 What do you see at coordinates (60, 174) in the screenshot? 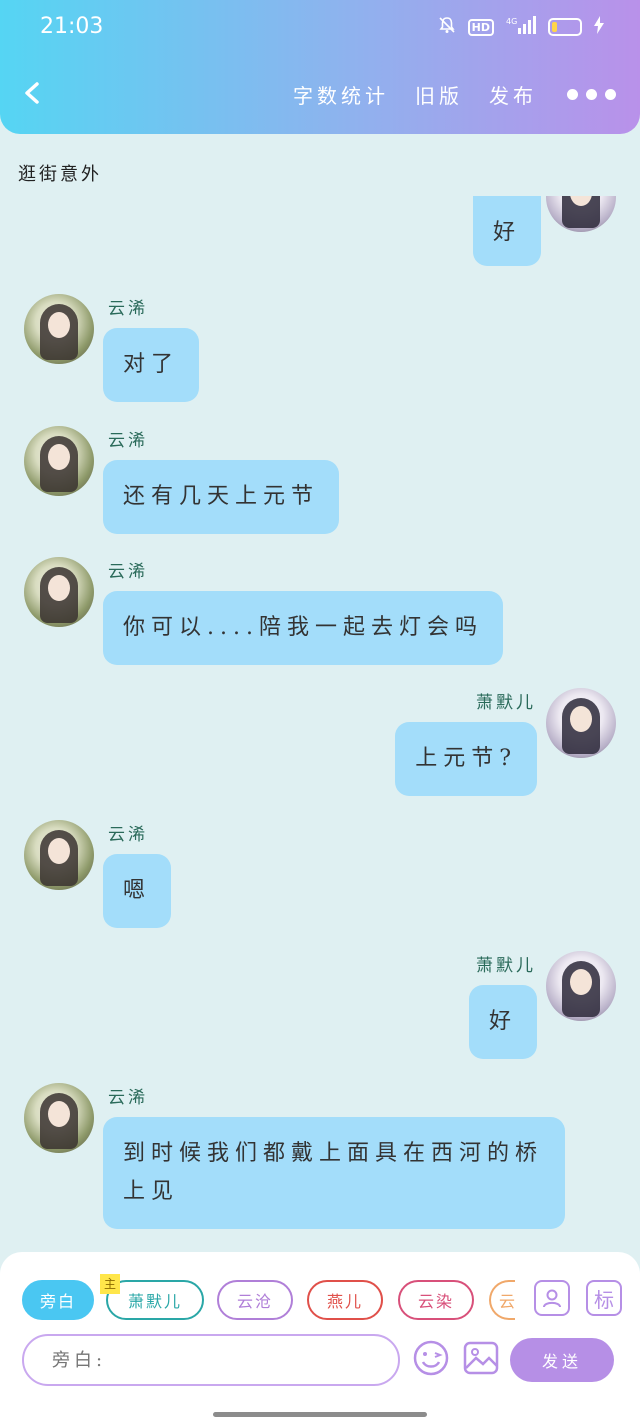
I see `chapter-title: 逛街意外` at bounding box center [60, 174].